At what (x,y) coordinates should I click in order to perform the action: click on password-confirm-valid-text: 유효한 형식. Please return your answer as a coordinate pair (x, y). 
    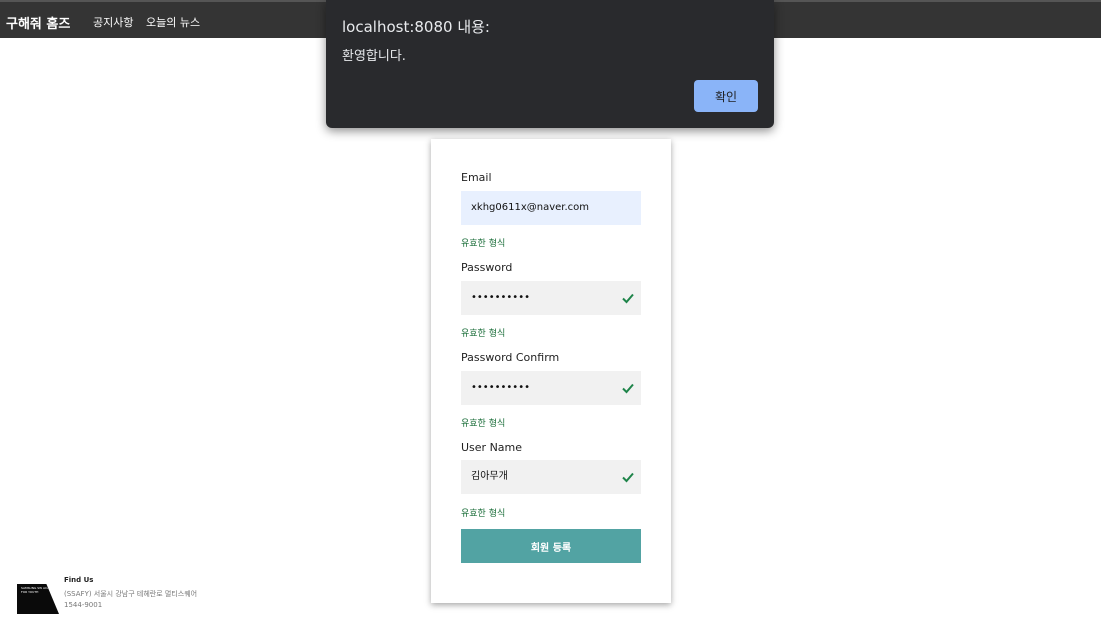
    Looking at the image, I should click on (483, 424).